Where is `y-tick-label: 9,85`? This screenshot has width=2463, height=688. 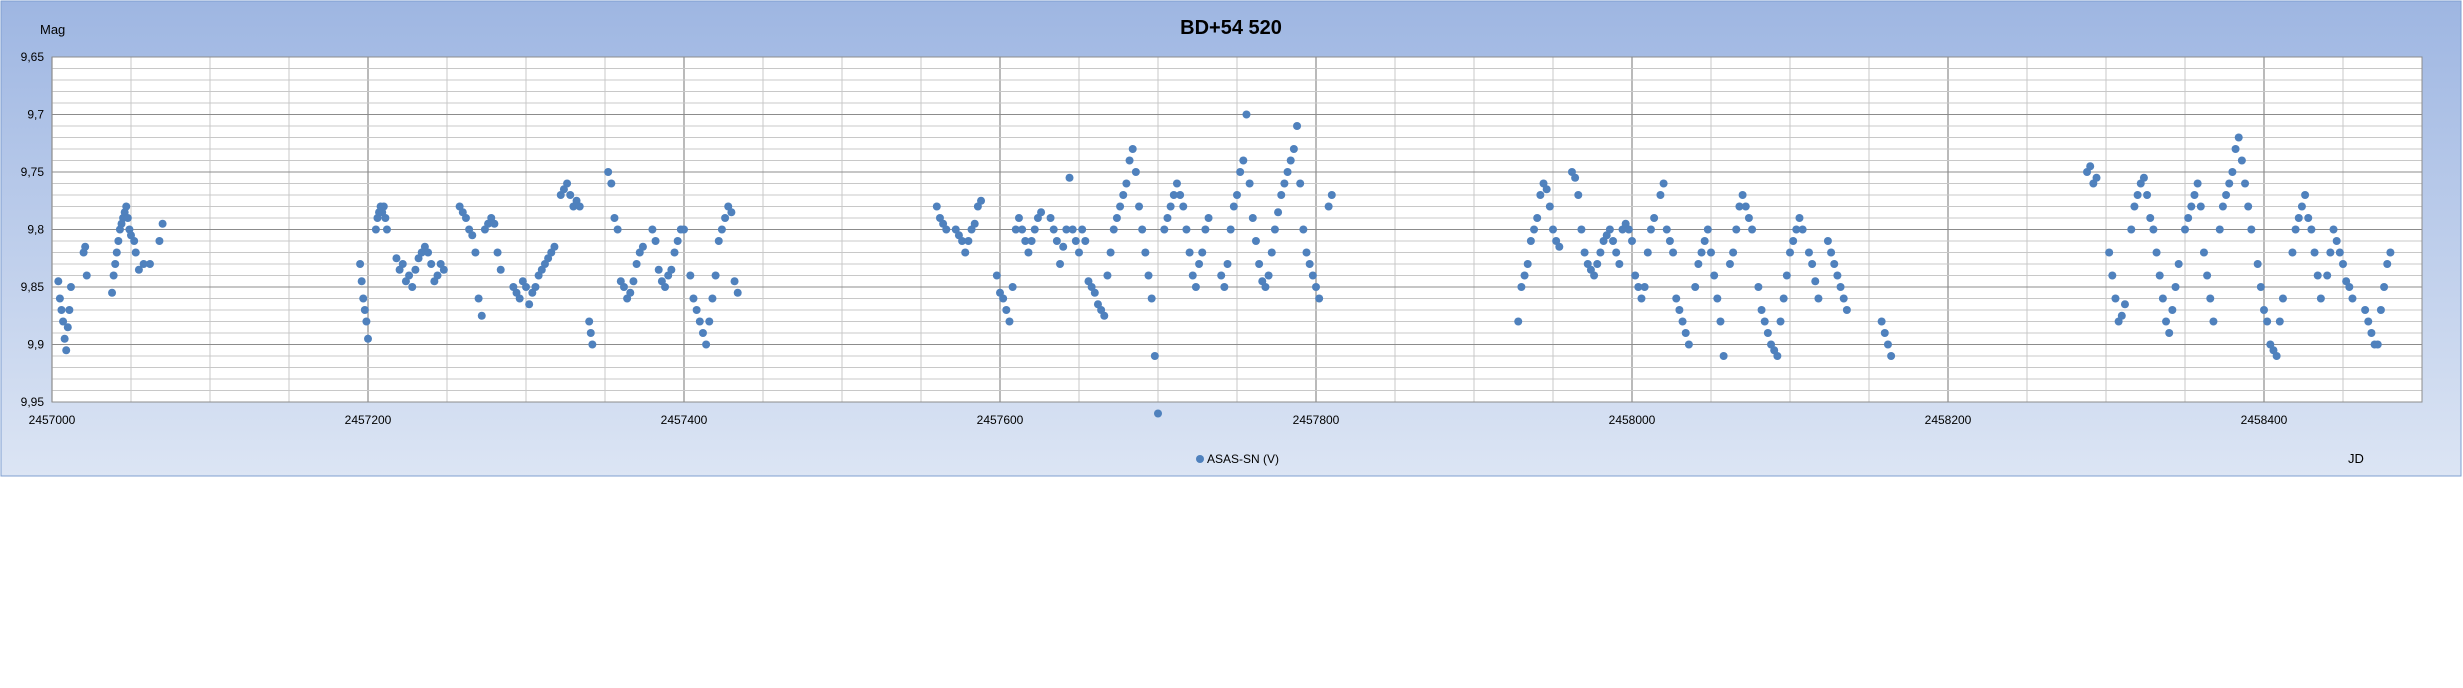 y-tick-label: 9,85 is located at coordinates (33, 287).